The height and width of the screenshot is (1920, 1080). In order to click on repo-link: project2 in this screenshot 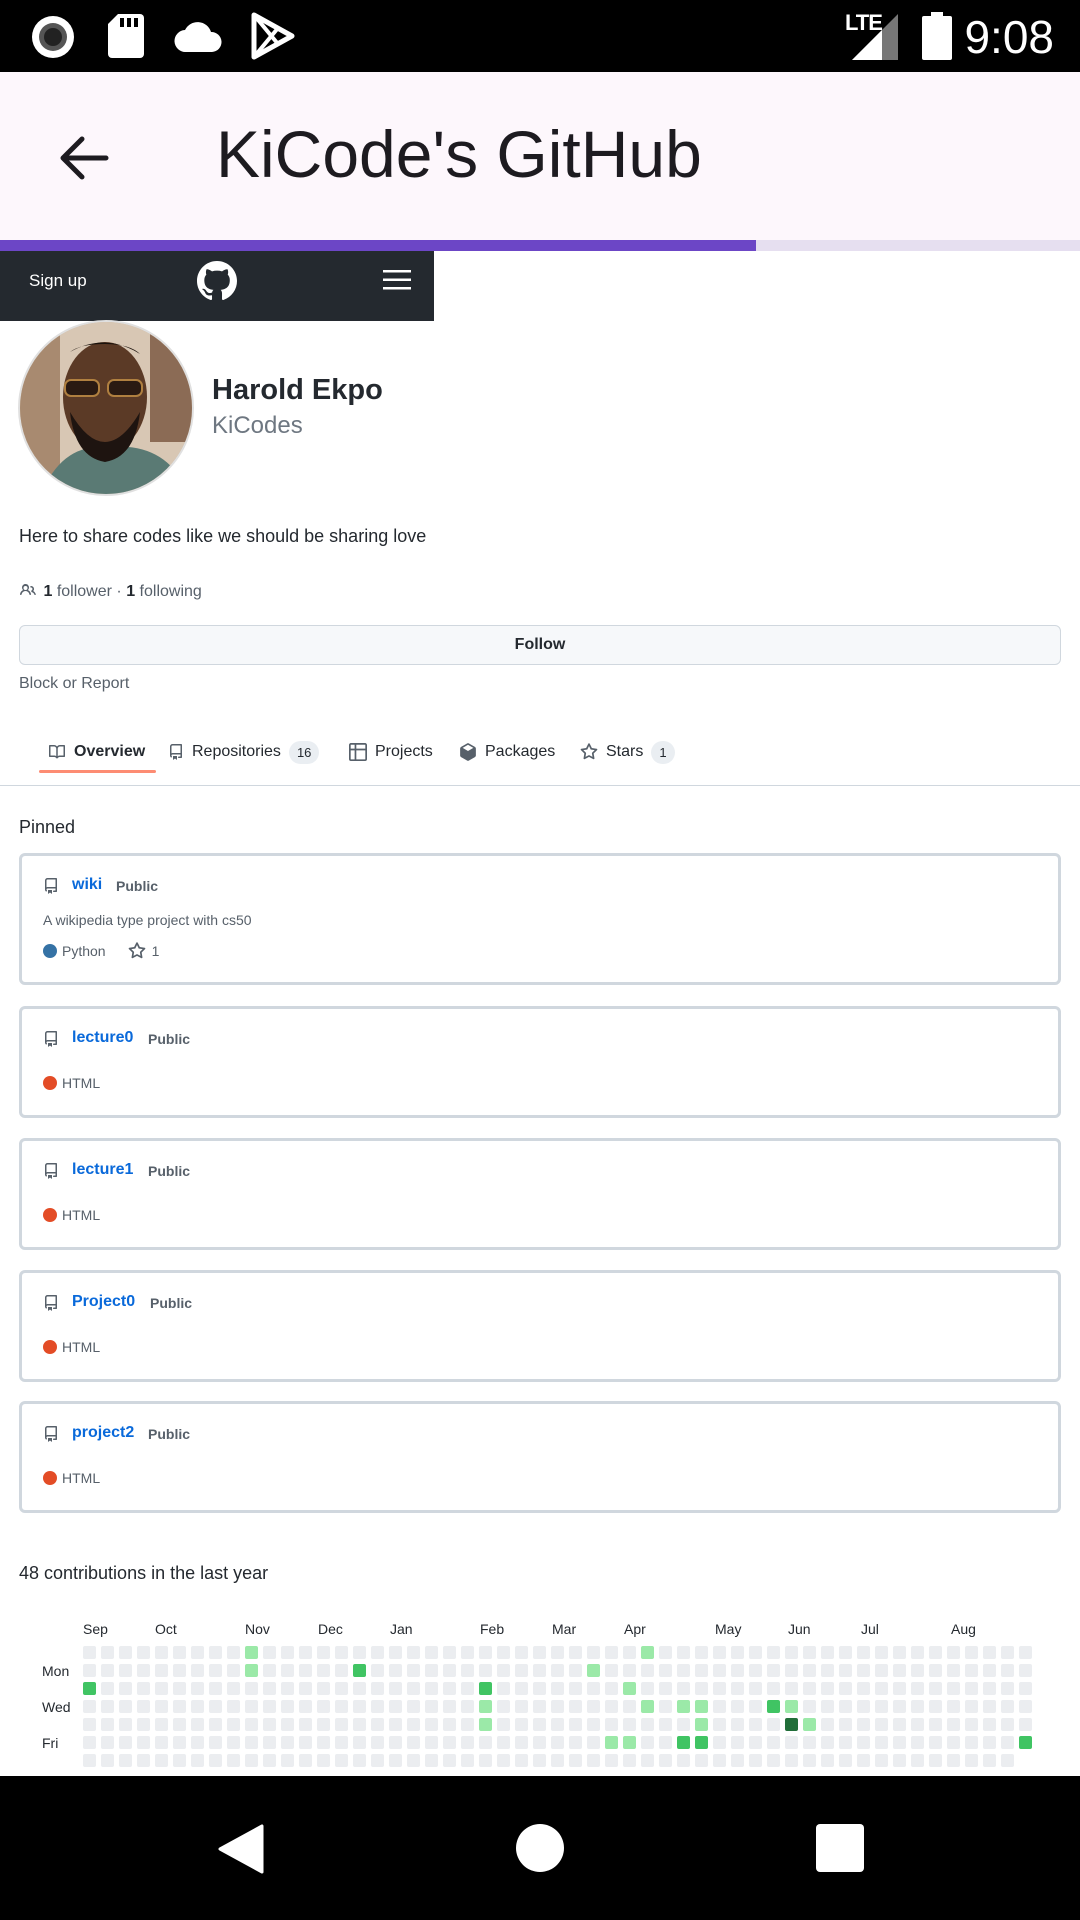, I will do `click(103, 1433)`.